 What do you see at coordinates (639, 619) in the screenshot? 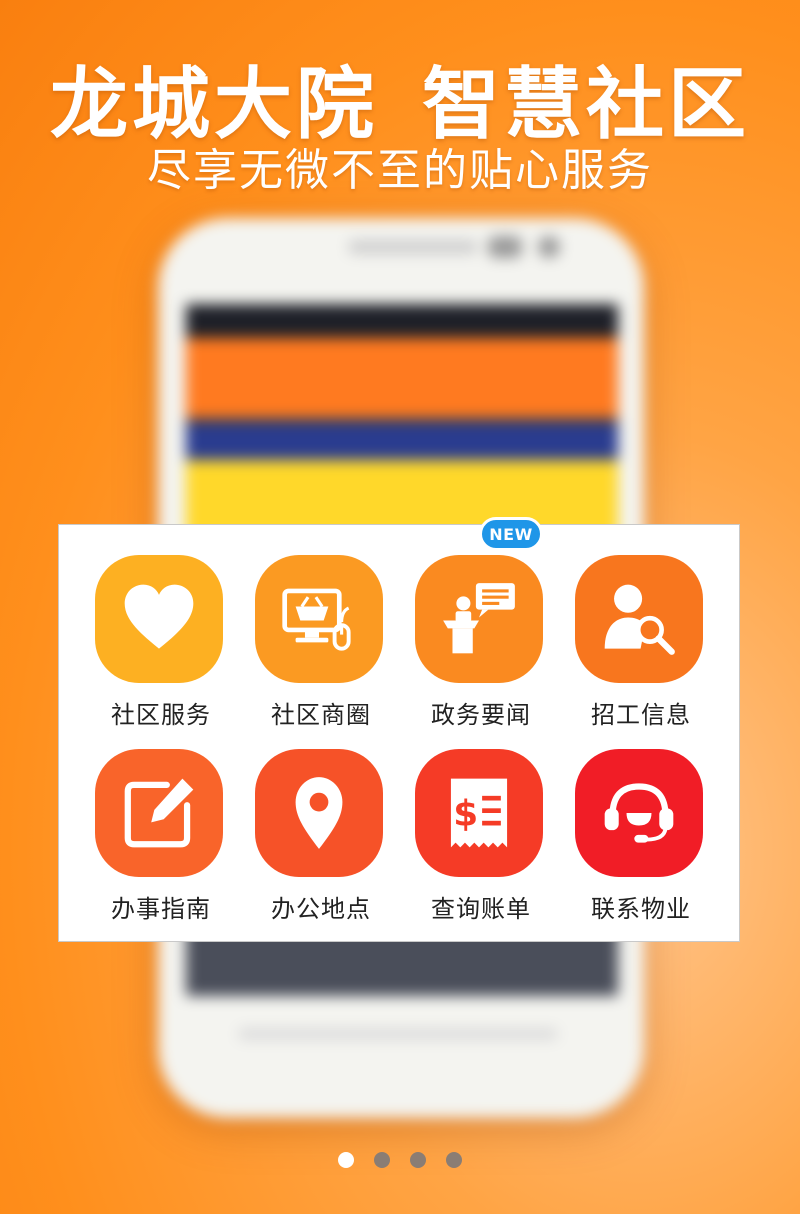
I see `person-search-icon` at bounding box center [639, 619].